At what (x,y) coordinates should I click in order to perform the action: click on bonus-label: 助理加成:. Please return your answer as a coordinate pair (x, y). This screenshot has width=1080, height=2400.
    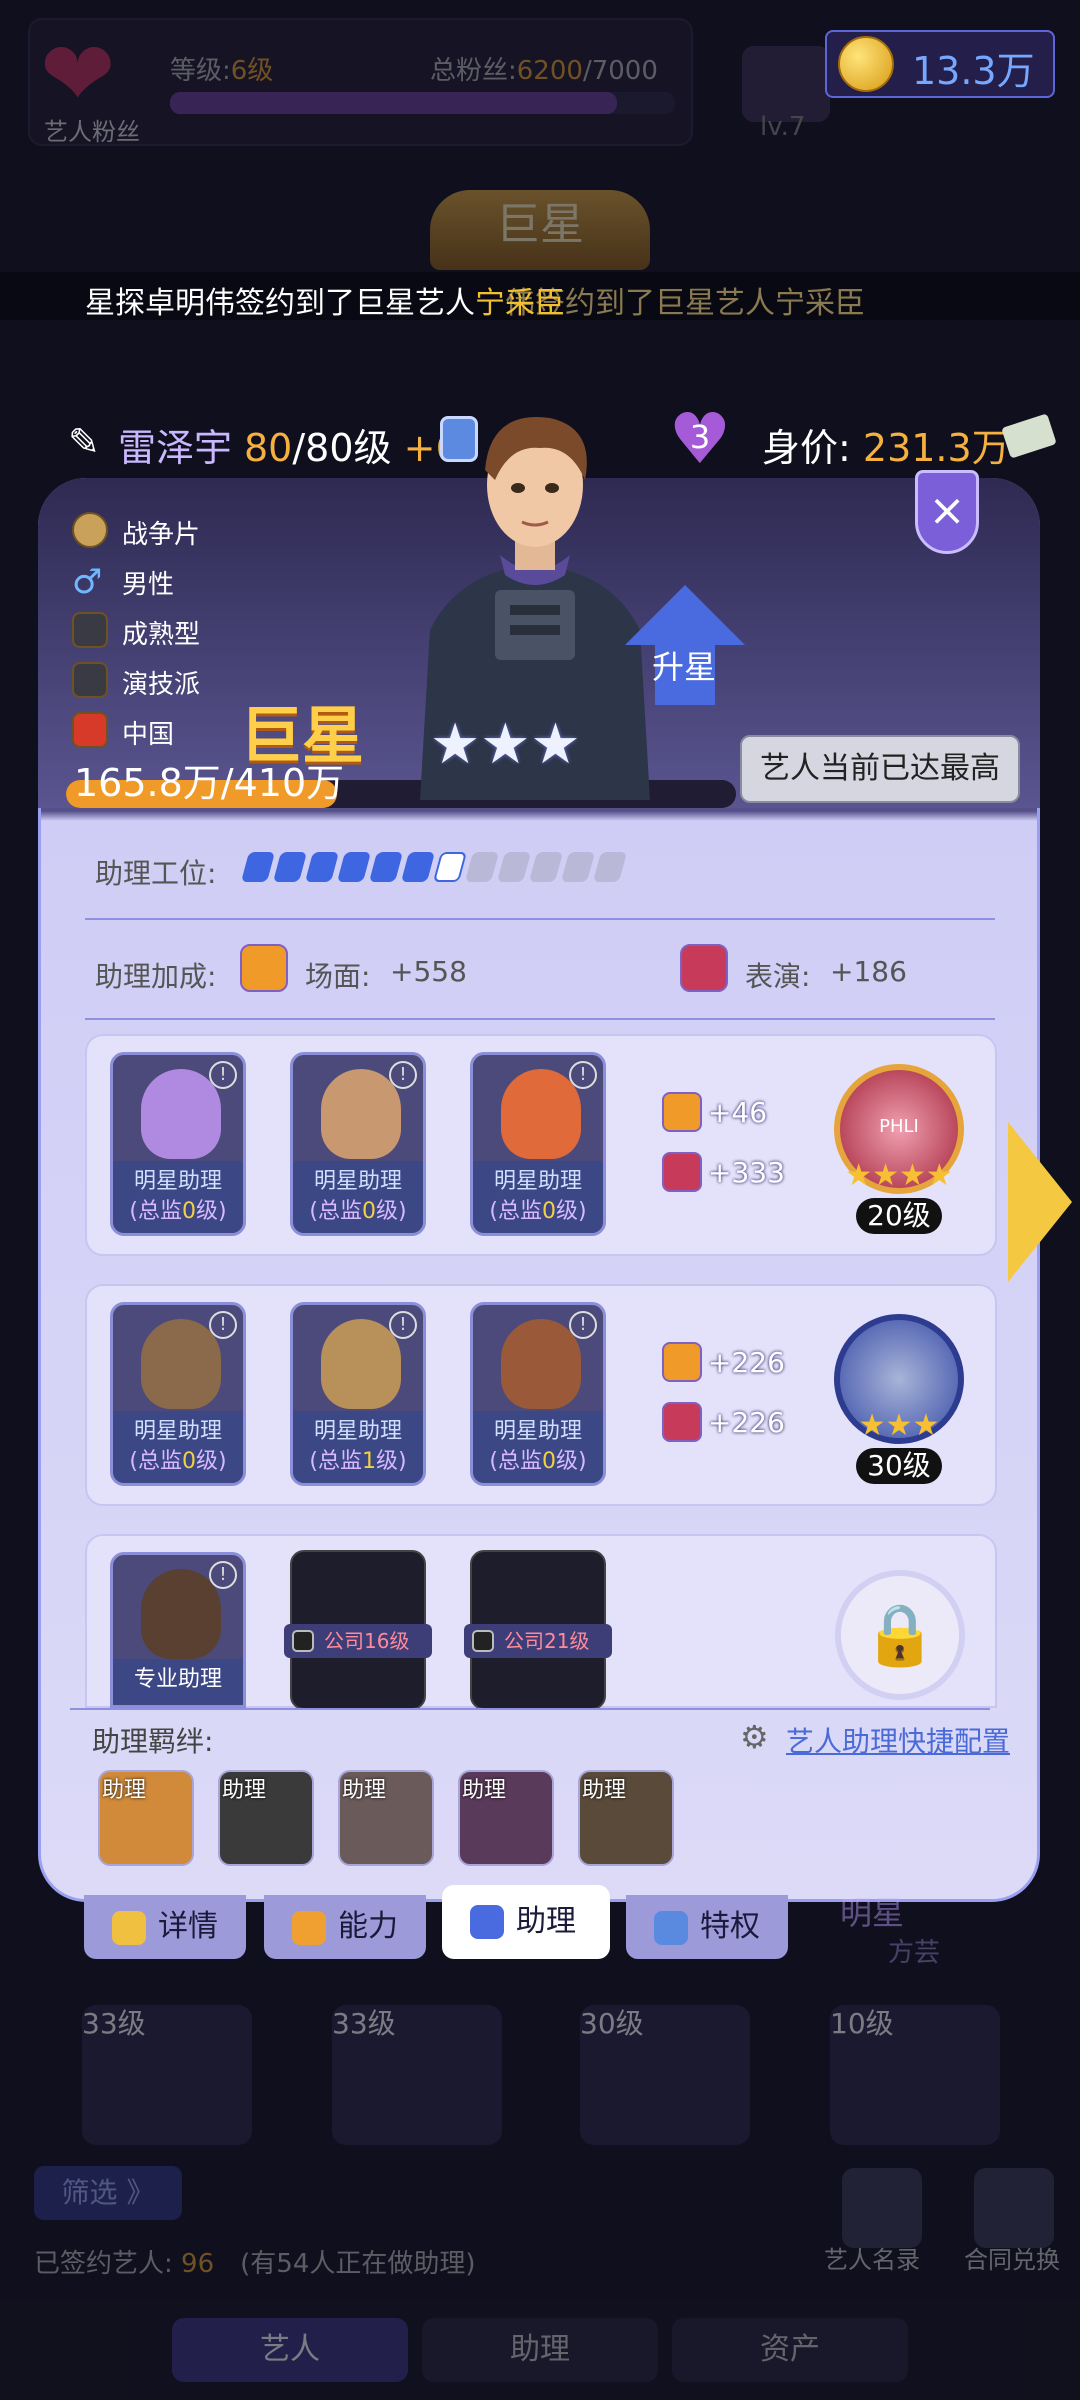
    Looking at the image, I should click on (156, 976).